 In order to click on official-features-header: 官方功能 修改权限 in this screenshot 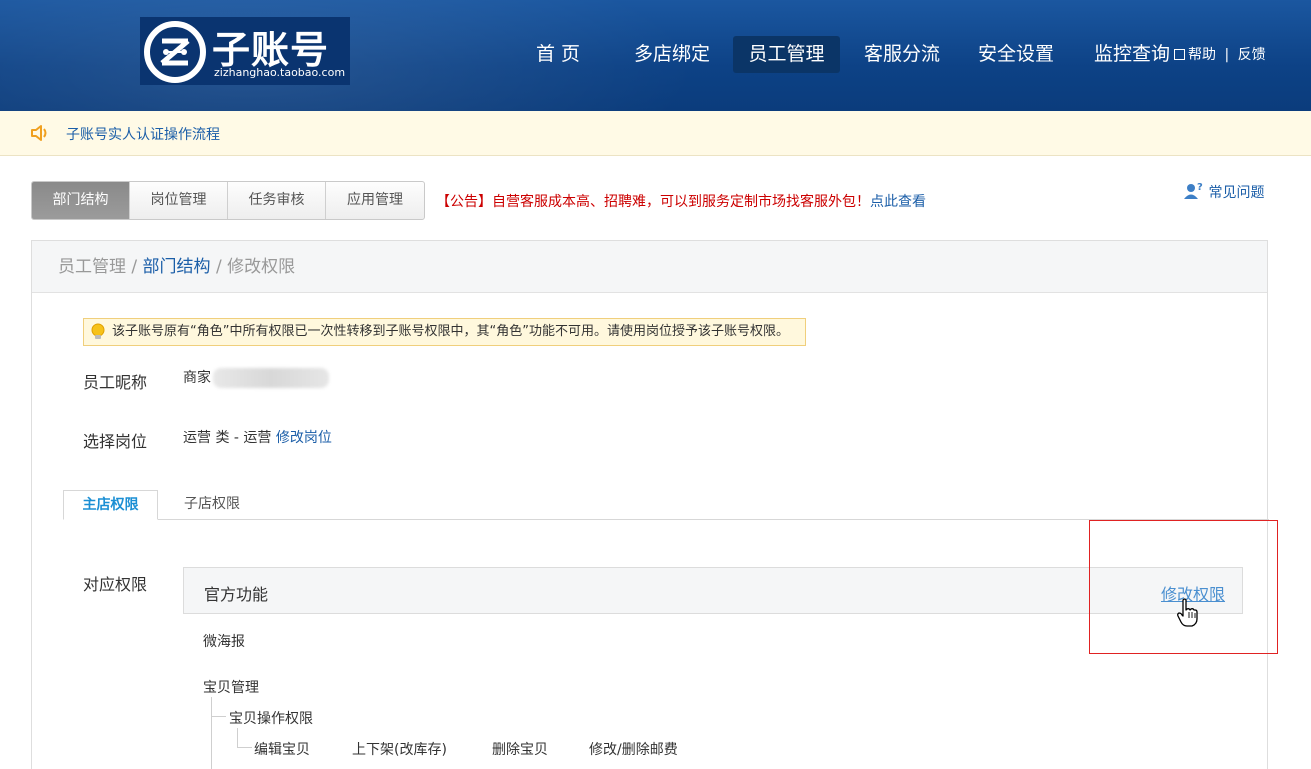, I will do `click(713, 590)`.